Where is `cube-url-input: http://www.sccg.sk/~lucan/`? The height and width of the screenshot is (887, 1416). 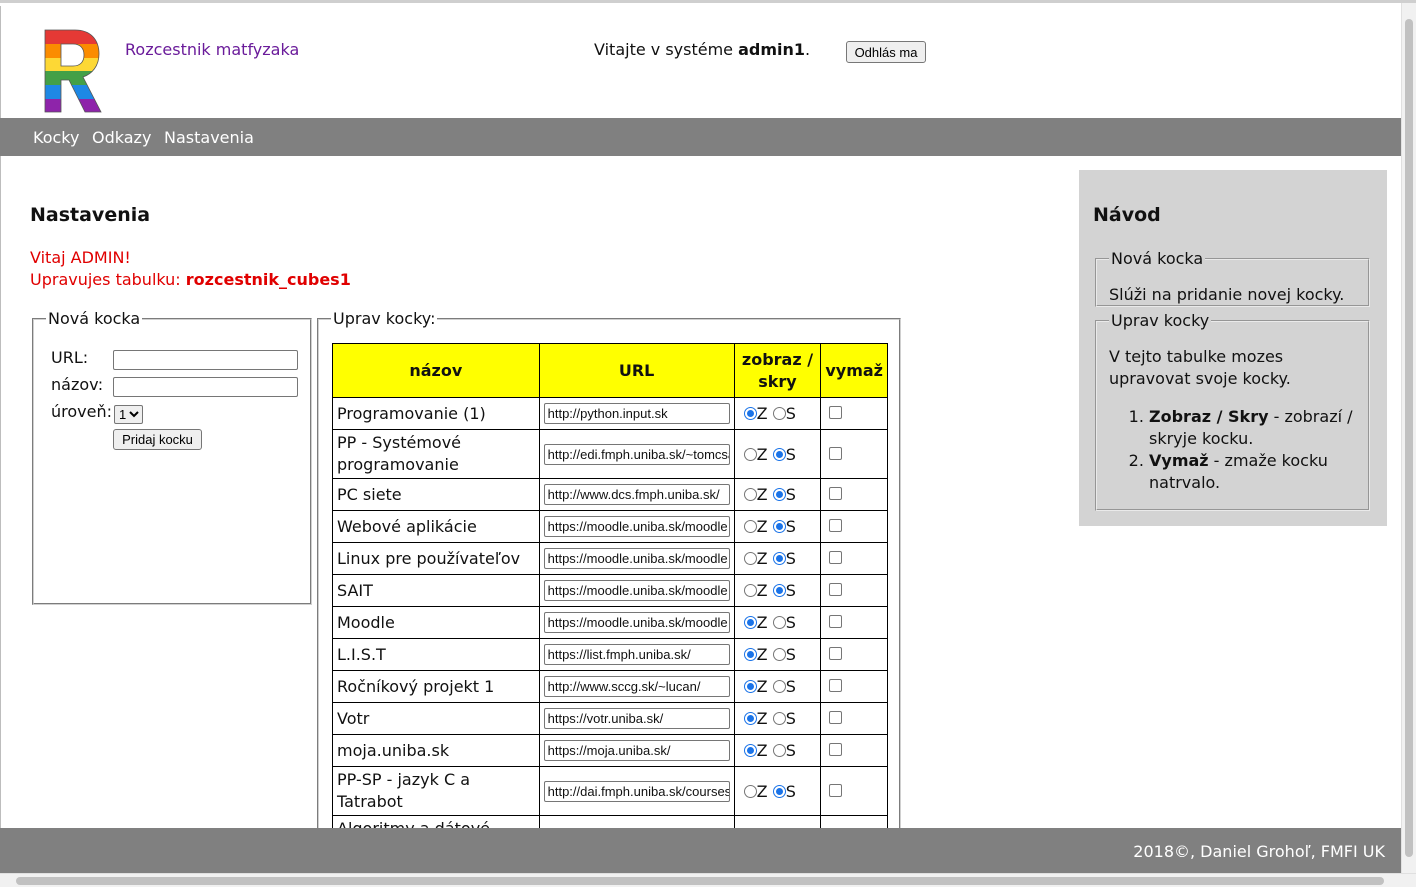 cube-url-input: http://www.sccg.sk/~lucan/ is located at coordinates (636, 686).